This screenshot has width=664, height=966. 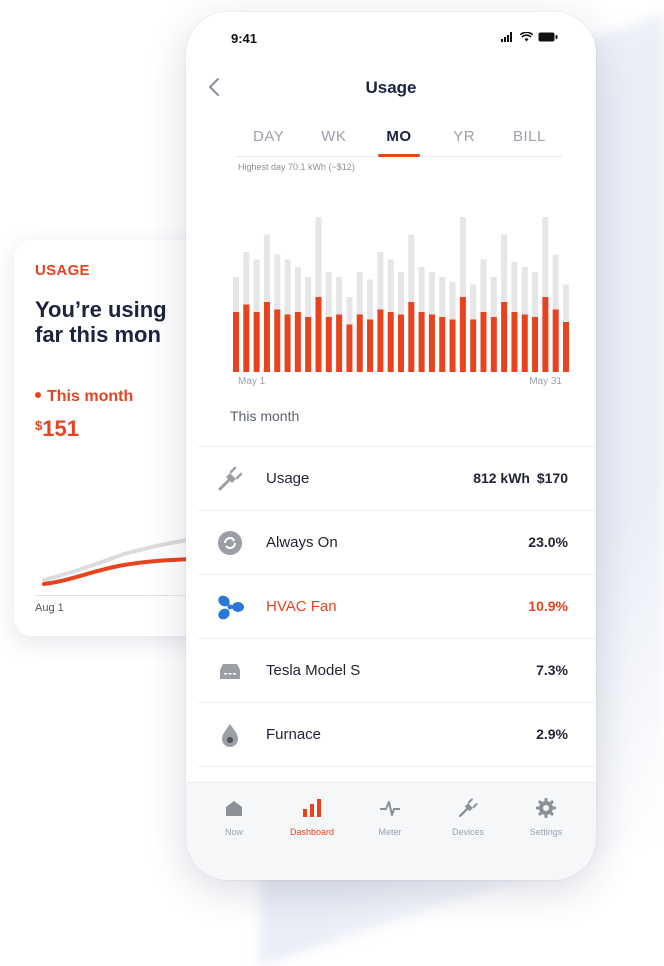 I want to click on row-name: Usage, so click(x=288, y=478).